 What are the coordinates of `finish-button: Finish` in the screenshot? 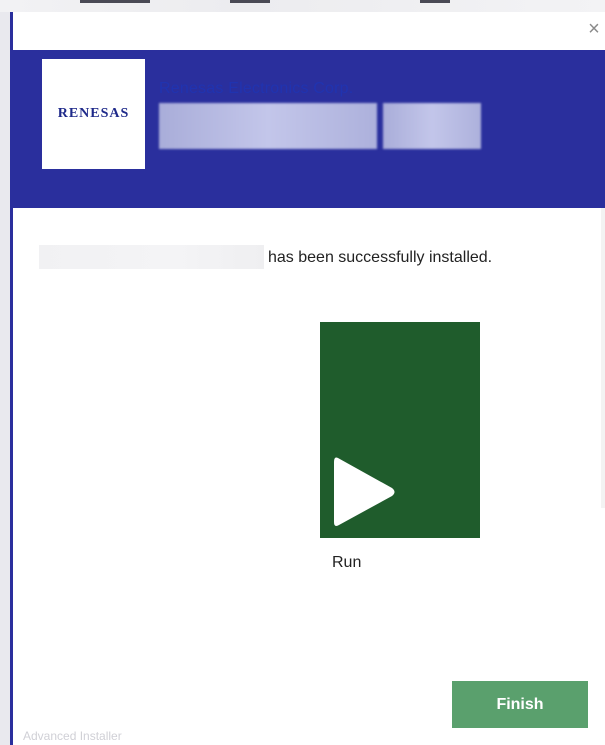 It's located at (520, 704).